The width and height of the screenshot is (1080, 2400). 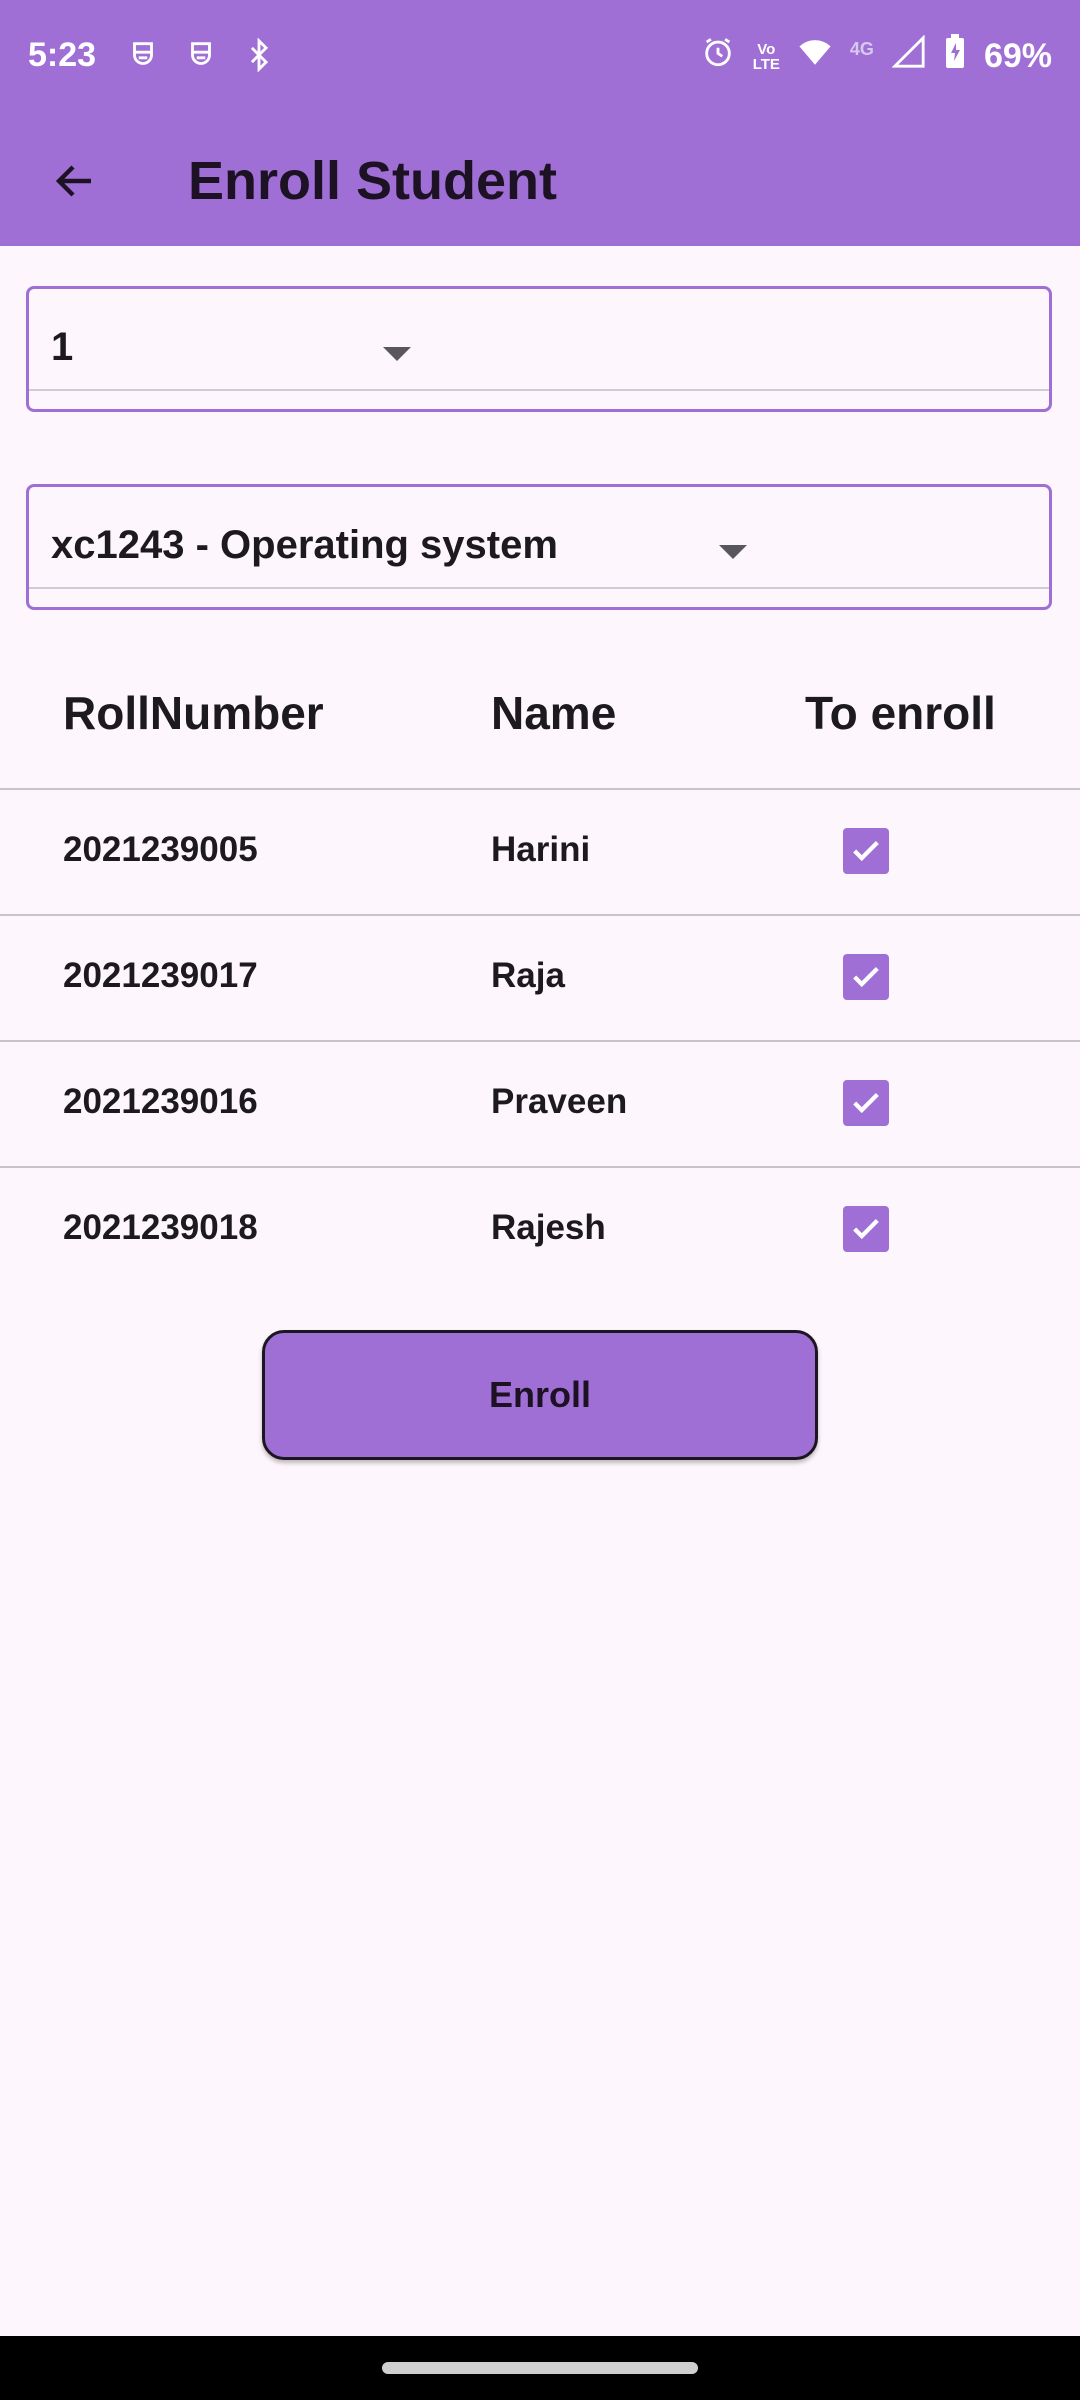 I want to click on semester-dropdown: 1, so click(x=539, y=349).